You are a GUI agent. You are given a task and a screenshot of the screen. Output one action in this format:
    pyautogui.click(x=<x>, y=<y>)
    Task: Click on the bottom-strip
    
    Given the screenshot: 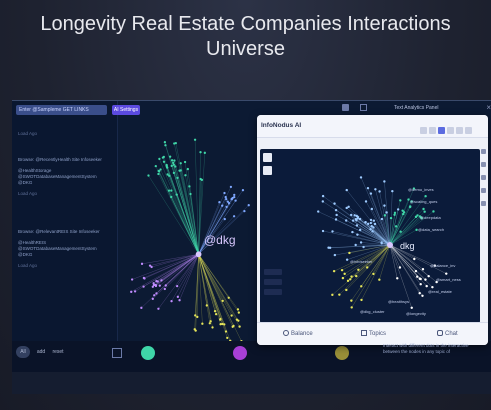 What is the action you would take?
    pyautogui.click(x=251, y=383)
    